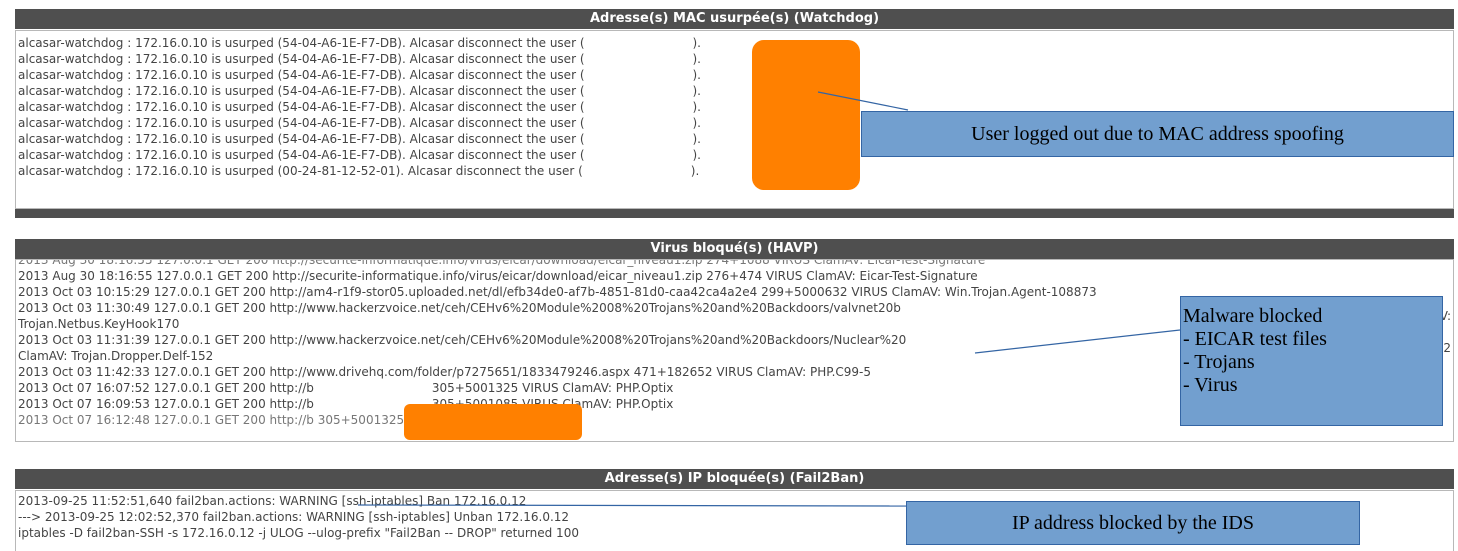 The height and width of the screenshot is (551, 1458). I want to click on callout-item: - EICAR test files, so click(1255, 339).